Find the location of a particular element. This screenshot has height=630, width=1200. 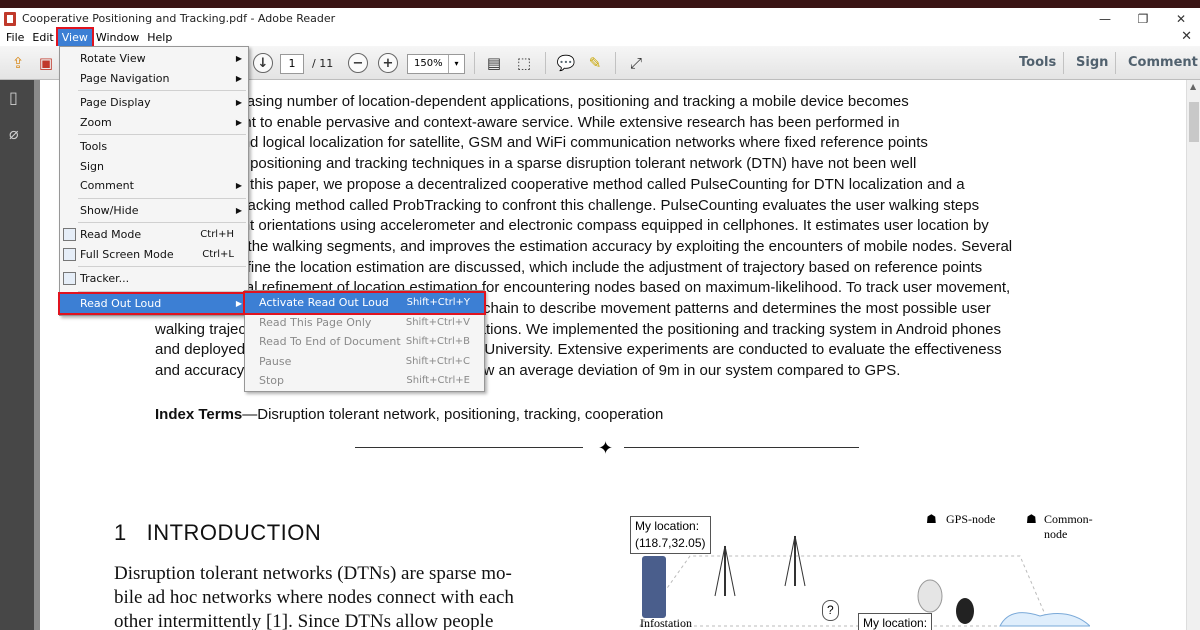

zoom-out-icon: − is located at coordinates (358, 63).